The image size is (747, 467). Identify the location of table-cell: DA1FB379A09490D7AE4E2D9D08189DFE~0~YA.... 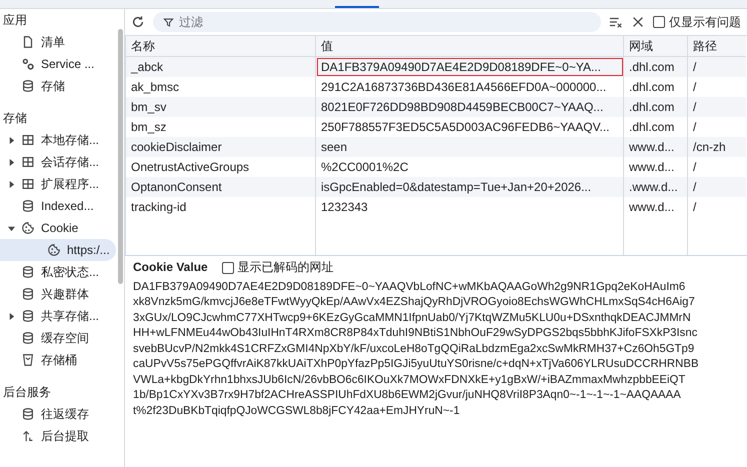
(470, 66).